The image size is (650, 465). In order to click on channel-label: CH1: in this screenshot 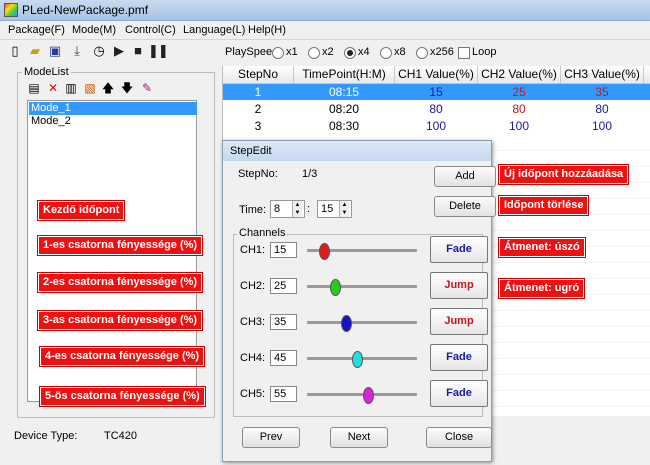, I will do `click(253, 250)`.